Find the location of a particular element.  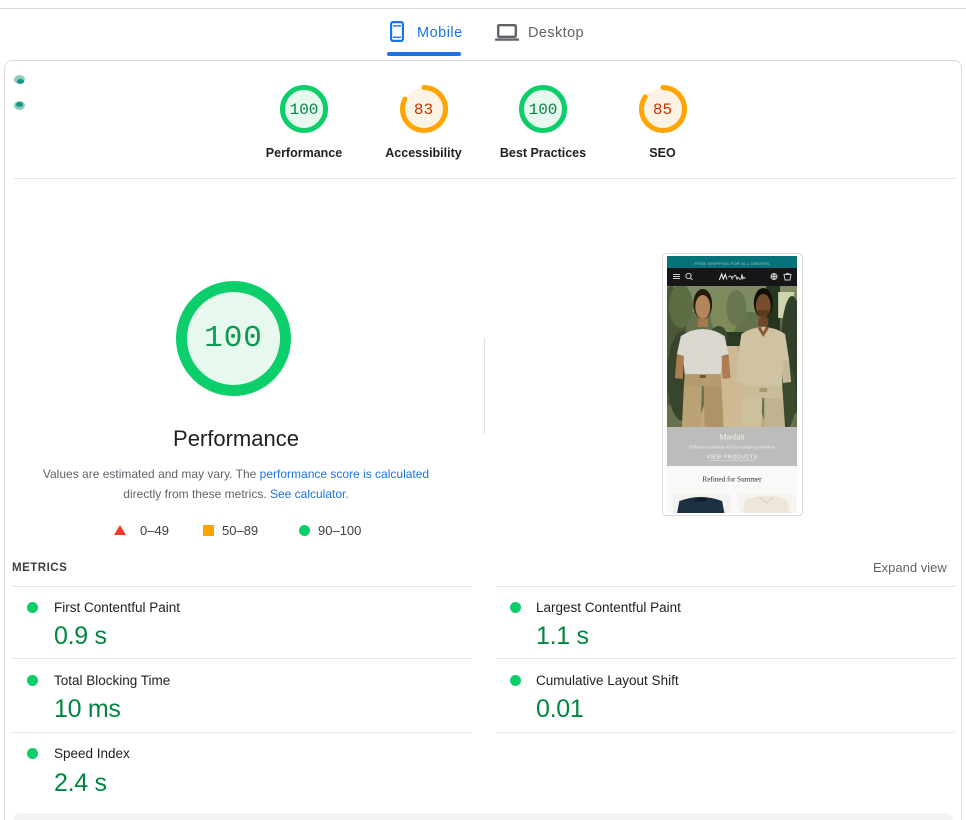

svg-text: VIEW PRODUCTS is located at coordinates (731, 457).